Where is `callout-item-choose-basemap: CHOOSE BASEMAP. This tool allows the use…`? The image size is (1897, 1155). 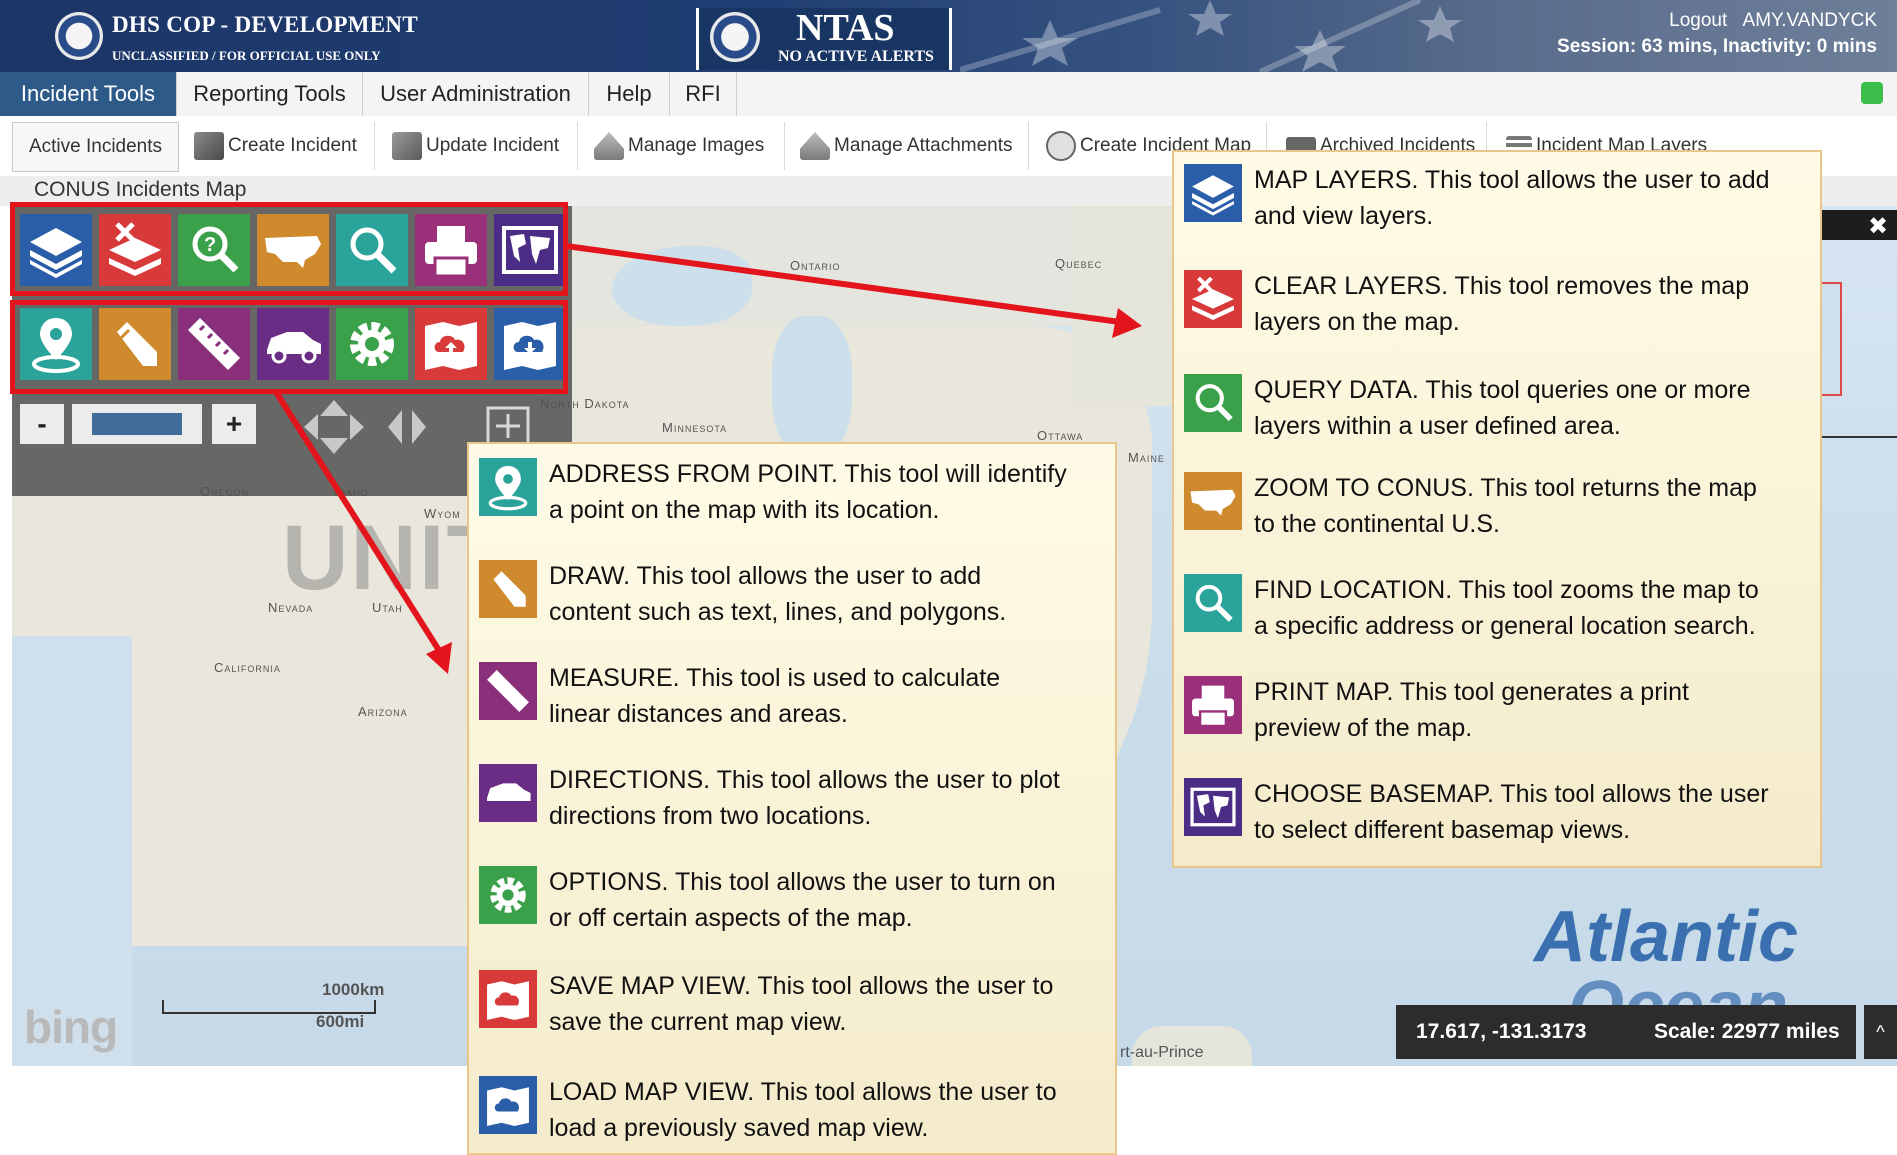
callout-item-choose-basemap: CHOOSE BASEMAP. This tool allows the use… is located at coordinates (1499, 816).